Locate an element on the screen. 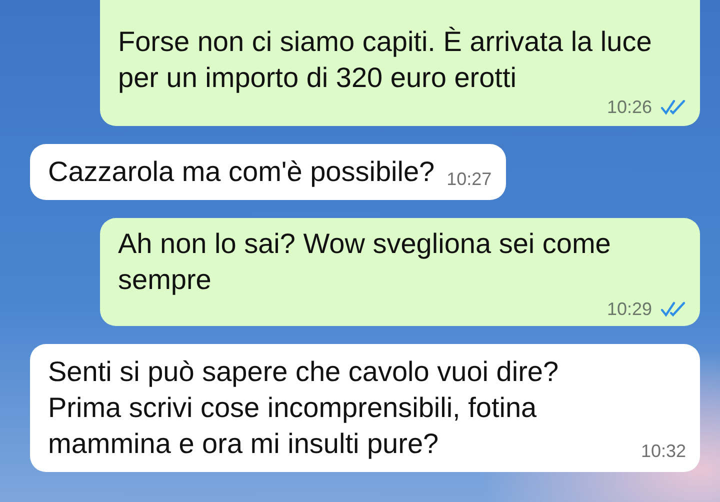  message-text: Cazzarola ma com'è possibile? is located at coordinates (241, 172).